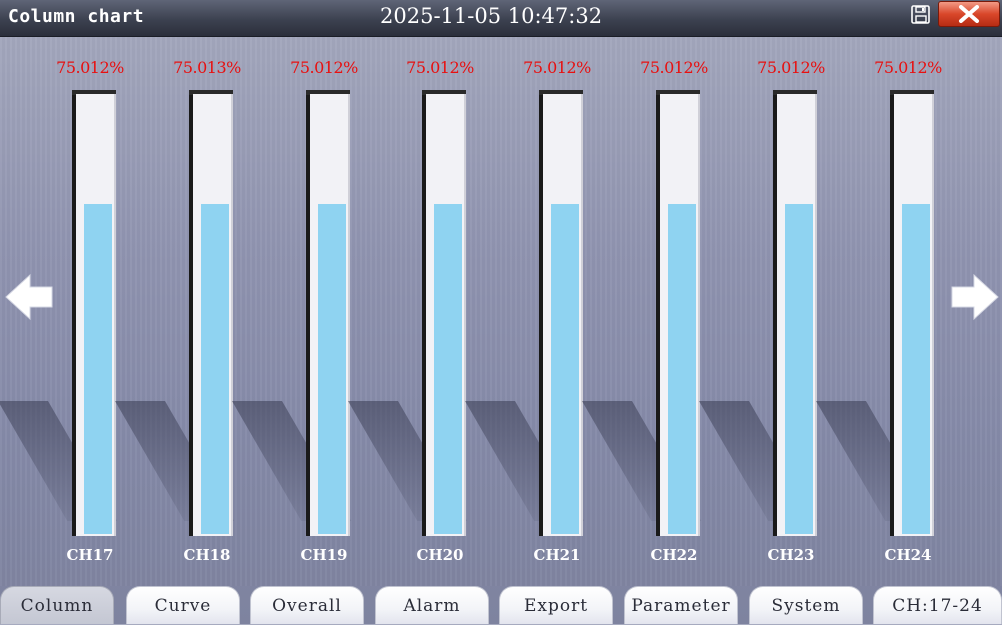 The height and width of the screenshot is (625, 1002). What do you see at coordinates (762, 313) in the screenshot?
I see `channel-column: 75.012% CH23` at bounding box center [762, 313].